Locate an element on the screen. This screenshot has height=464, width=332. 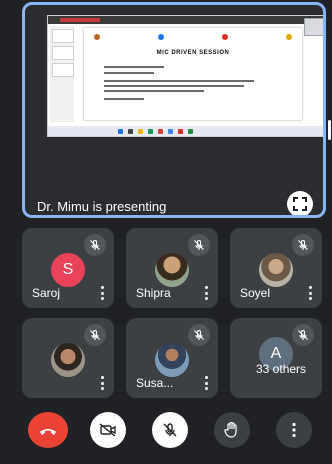
fullscreen-button is located at coordinates (300, 203).